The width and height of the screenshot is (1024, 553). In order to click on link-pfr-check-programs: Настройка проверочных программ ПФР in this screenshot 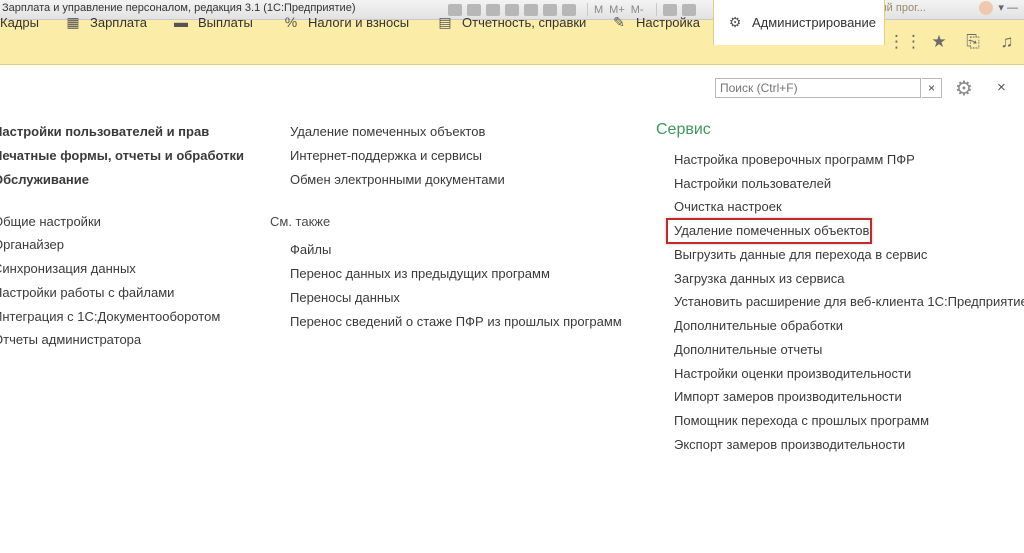, I will do `click(794, 159)`.